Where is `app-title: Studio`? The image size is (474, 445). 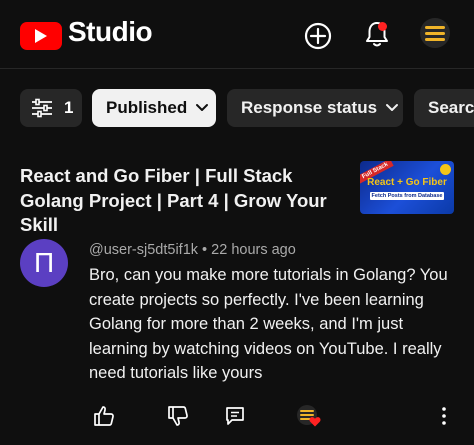 app-title: Studio is located at coordinates (110, 31).